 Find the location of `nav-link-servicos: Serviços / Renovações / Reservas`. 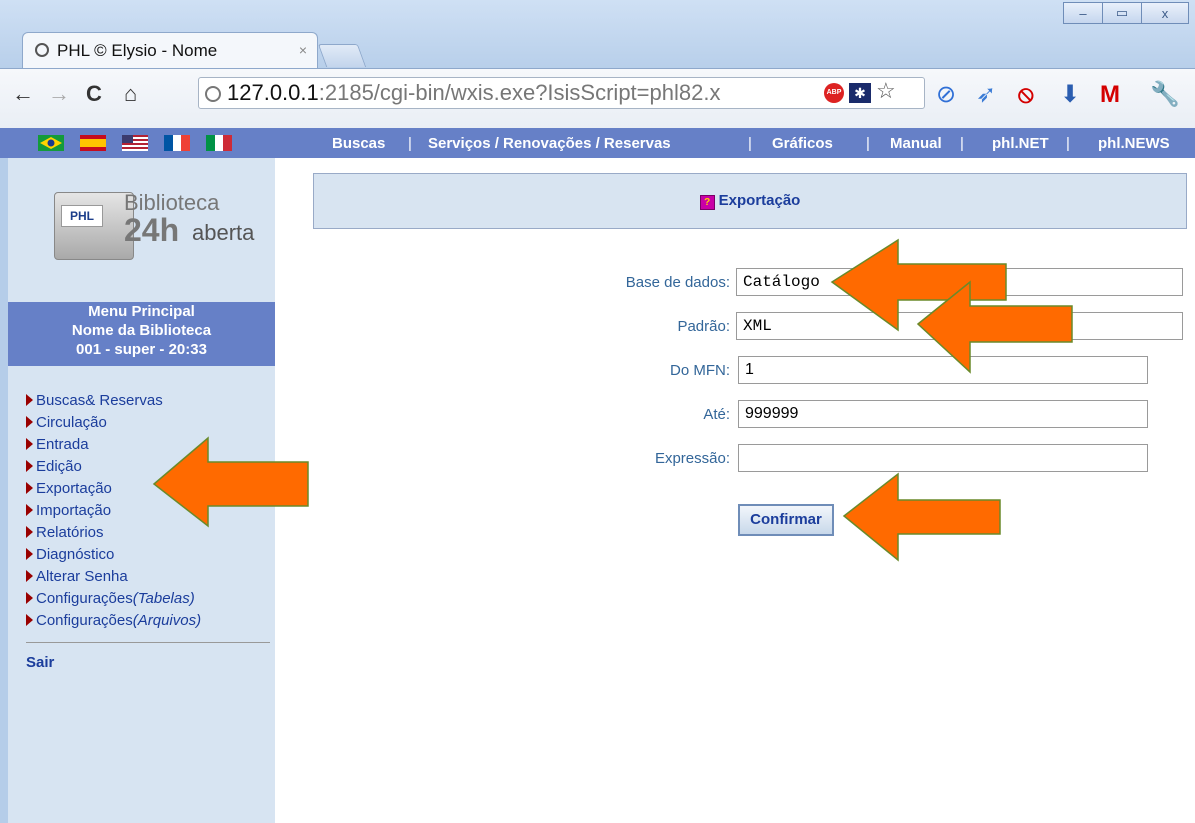

nav-link-servicos: Serviços / Renovações / Reservas is located at coordinates (549, 143).